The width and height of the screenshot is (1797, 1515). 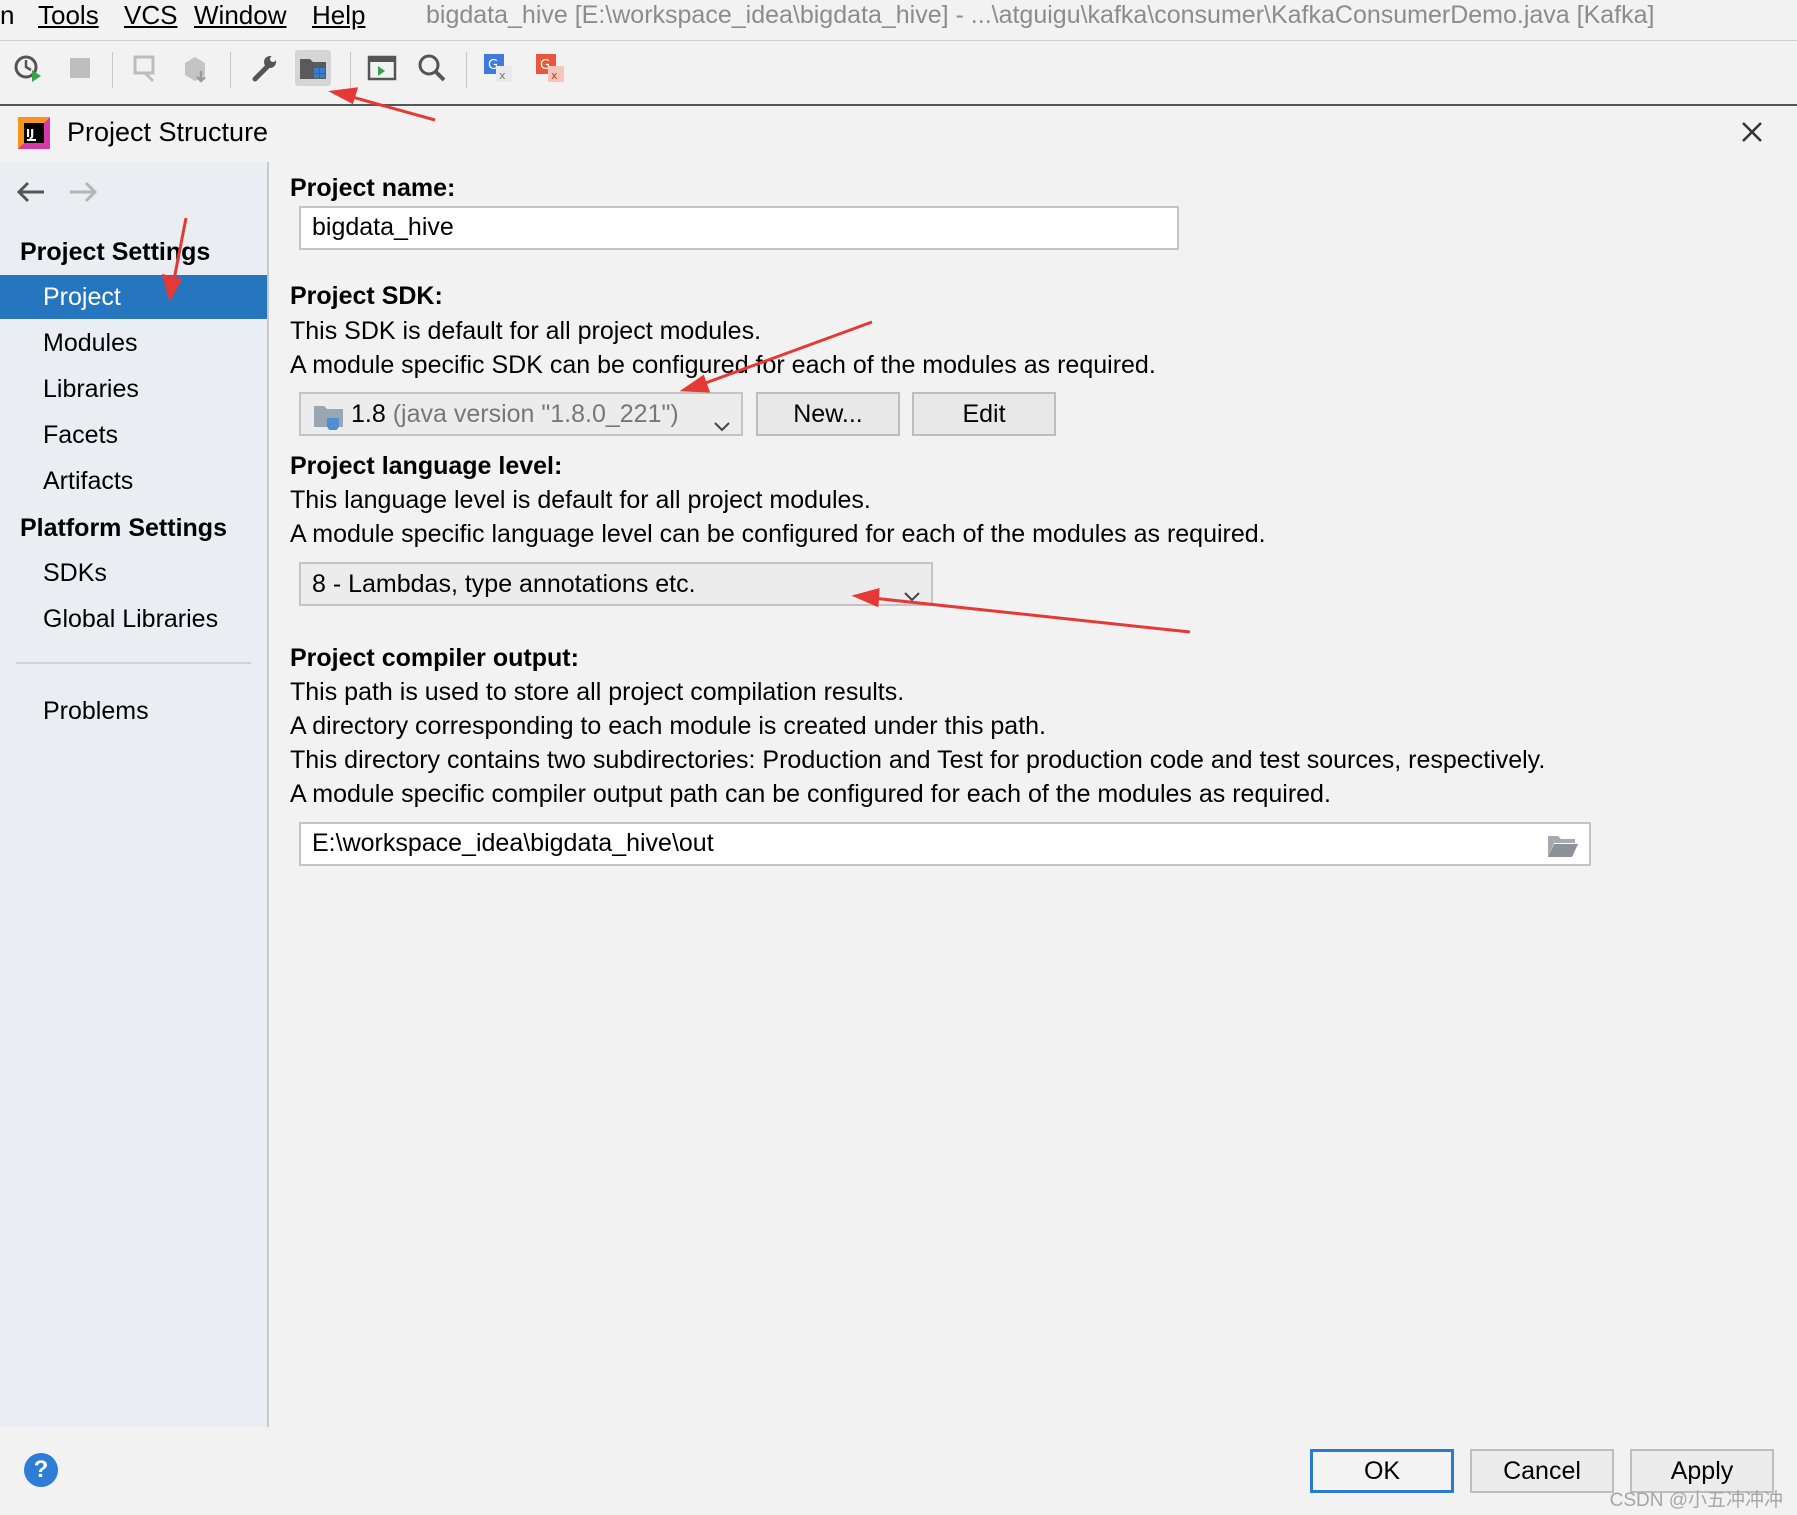 I want to click on sidebar-item-modules: Modules, so click(x=133, y=343).